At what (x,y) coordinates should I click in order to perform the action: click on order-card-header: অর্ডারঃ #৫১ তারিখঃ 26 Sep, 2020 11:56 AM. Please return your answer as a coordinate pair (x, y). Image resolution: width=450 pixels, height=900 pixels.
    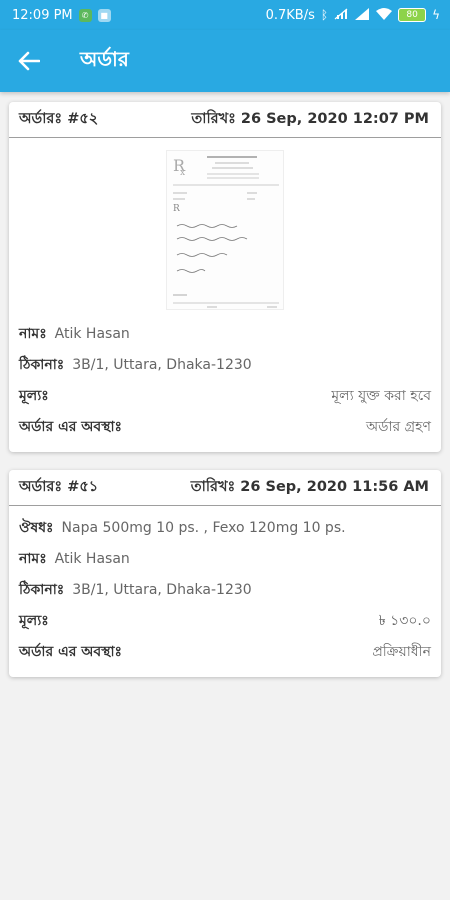
    Looking at the image, I should click on (225, 488).